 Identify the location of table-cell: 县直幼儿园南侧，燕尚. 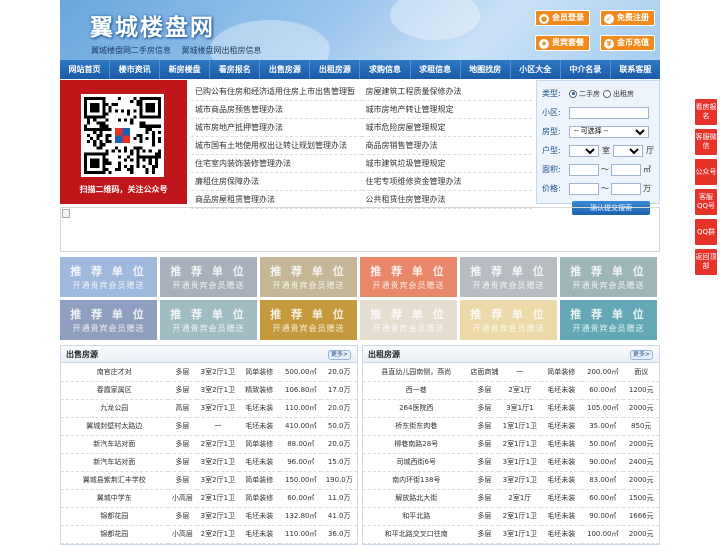
(416, 372).